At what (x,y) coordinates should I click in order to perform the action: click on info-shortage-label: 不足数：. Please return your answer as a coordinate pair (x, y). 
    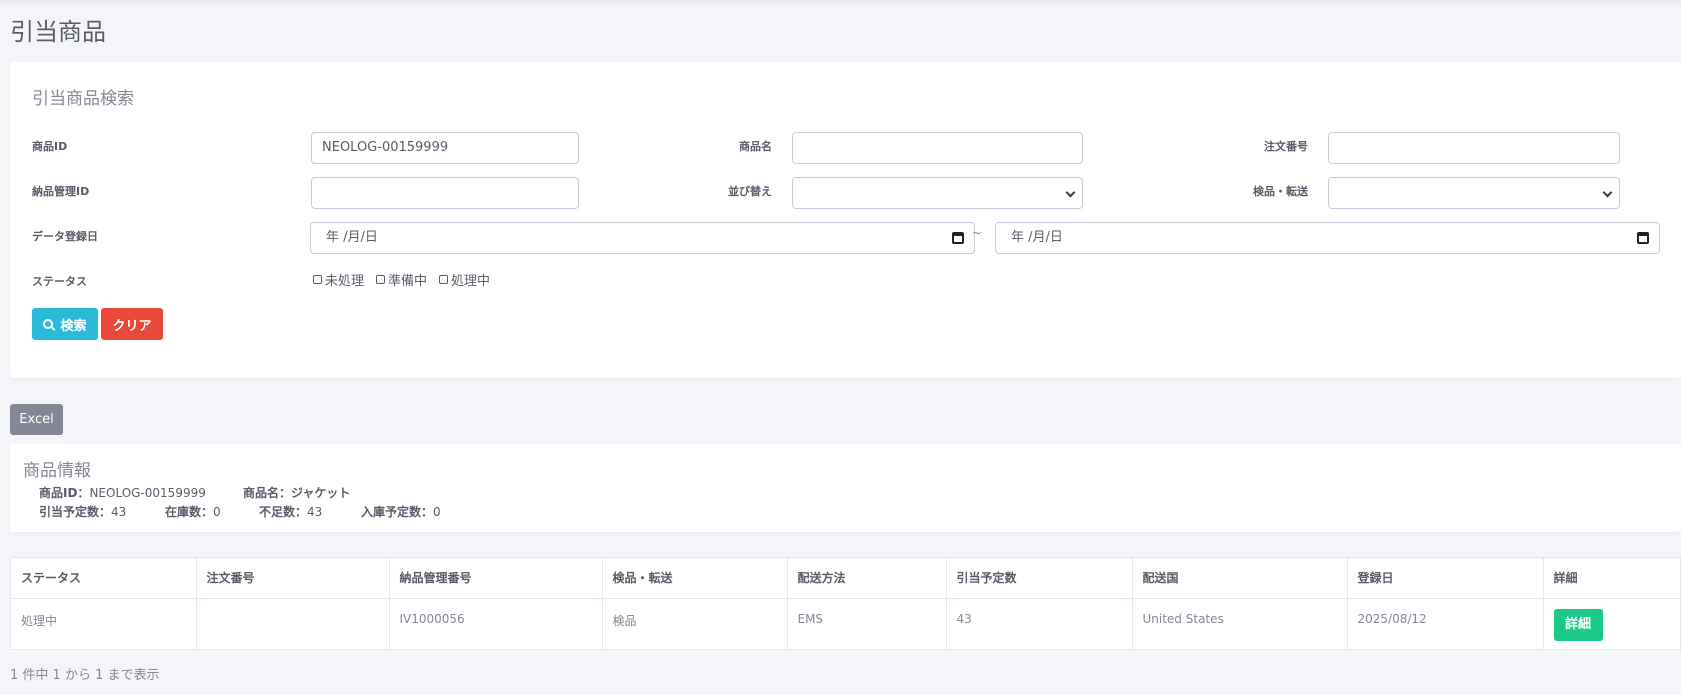
    Looking at the image, I should click on (283, 512).